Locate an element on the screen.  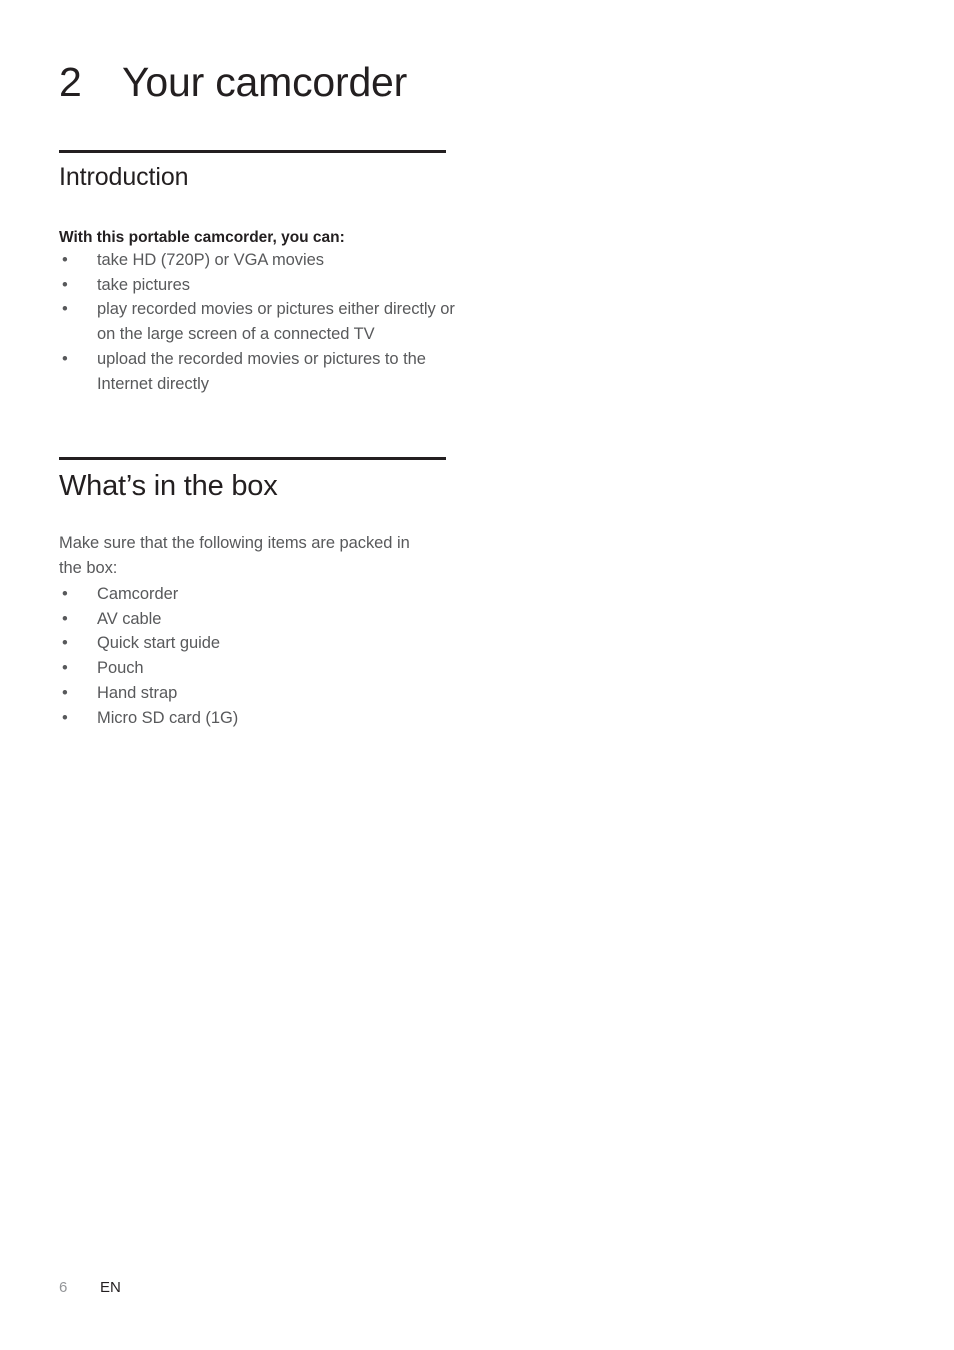
page-footer: 6 EN is located at coordinates (90, 1287).